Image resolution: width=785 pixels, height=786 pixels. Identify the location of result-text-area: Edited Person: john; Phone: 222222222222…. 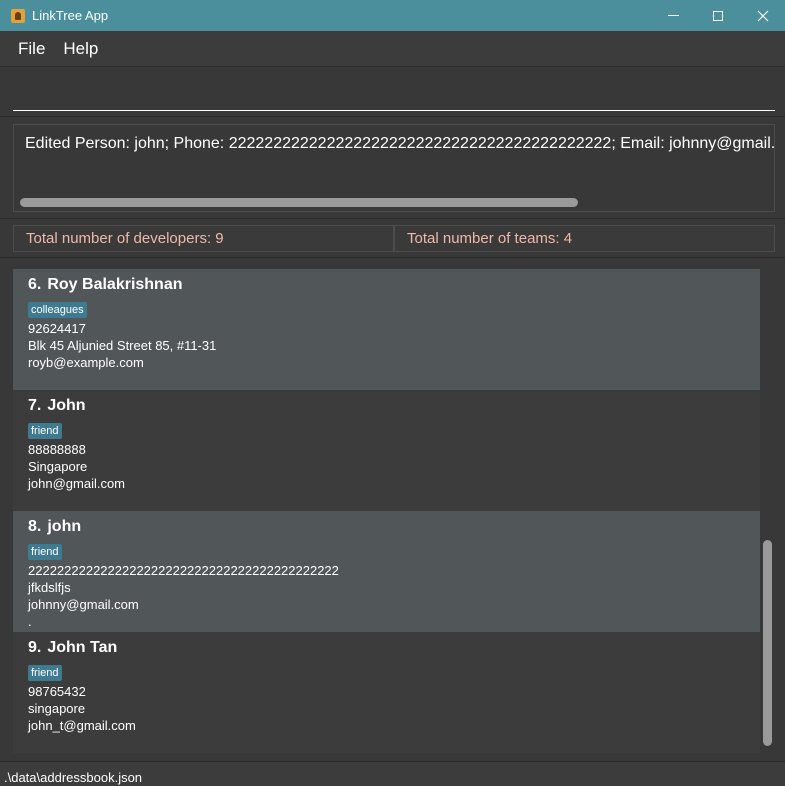
(394, 168).